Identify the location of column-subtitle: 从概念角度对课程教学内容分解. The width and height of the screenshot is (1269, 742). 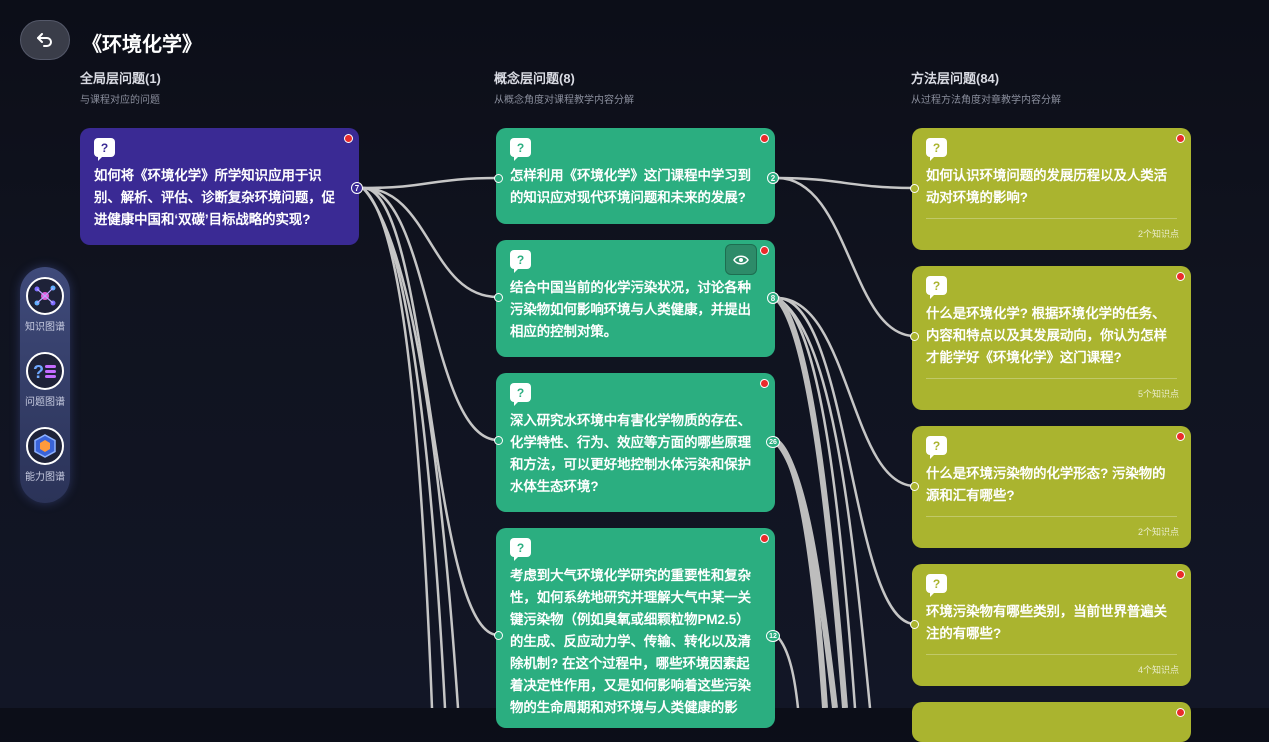
(564, 100).